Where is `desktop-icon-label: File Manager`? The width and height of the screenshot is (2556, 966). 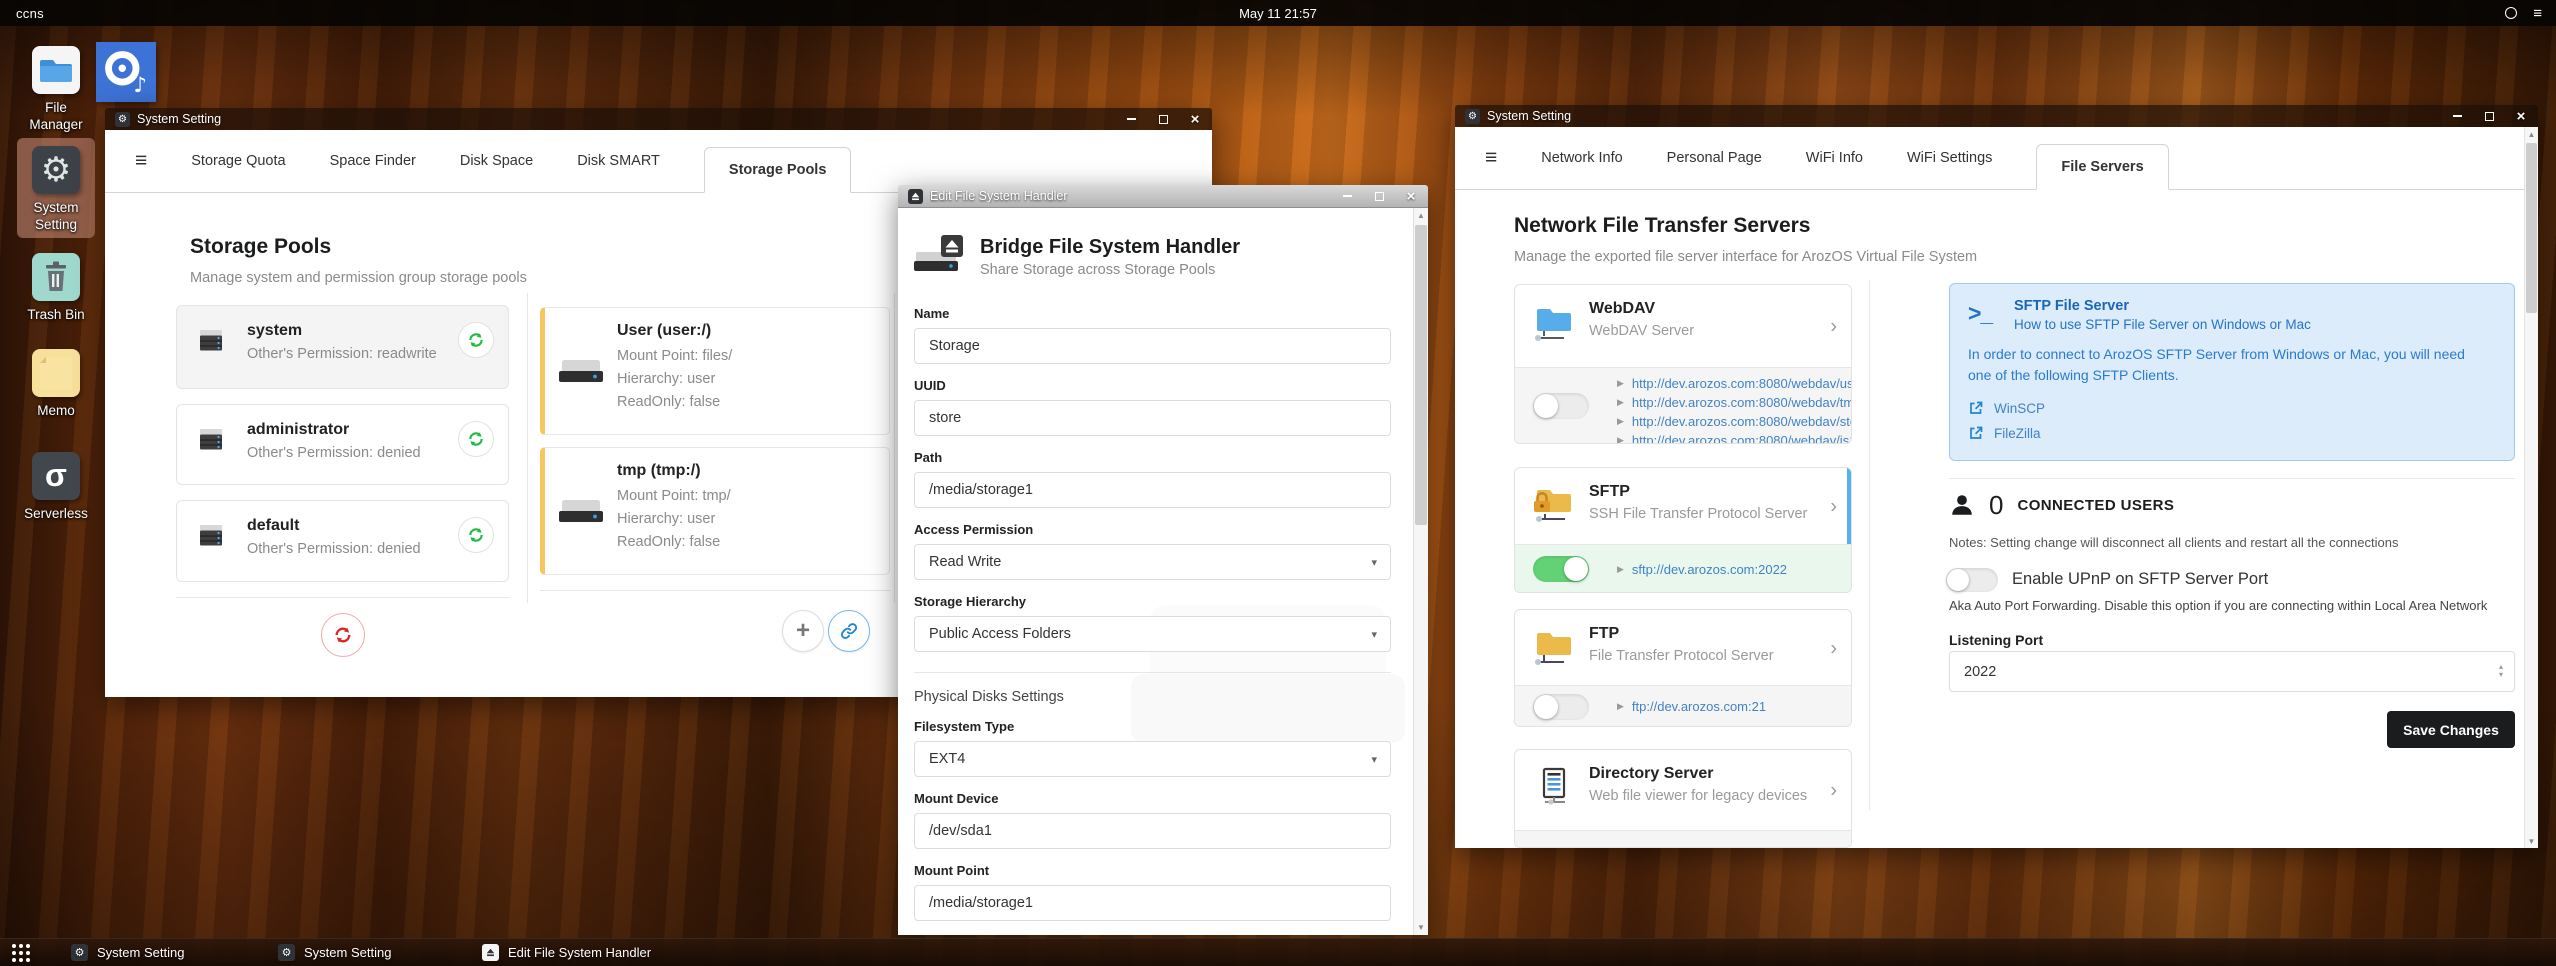 desktop-icon-label: File Manager is located at coordinates (56, 116).